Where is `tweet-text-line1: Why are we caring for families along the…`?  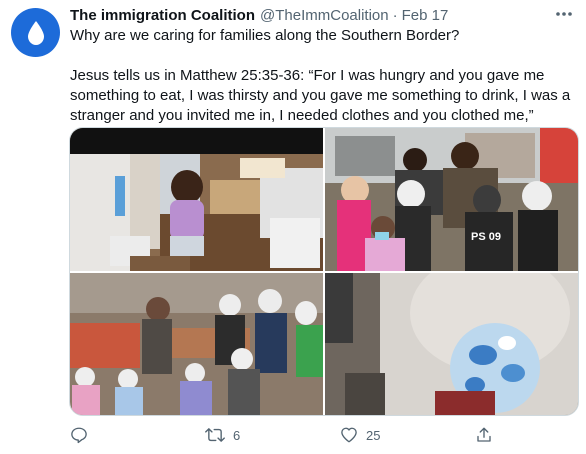 tweet-text-line1: Why are we caring for families along the… is located at coordinates (265, 35).